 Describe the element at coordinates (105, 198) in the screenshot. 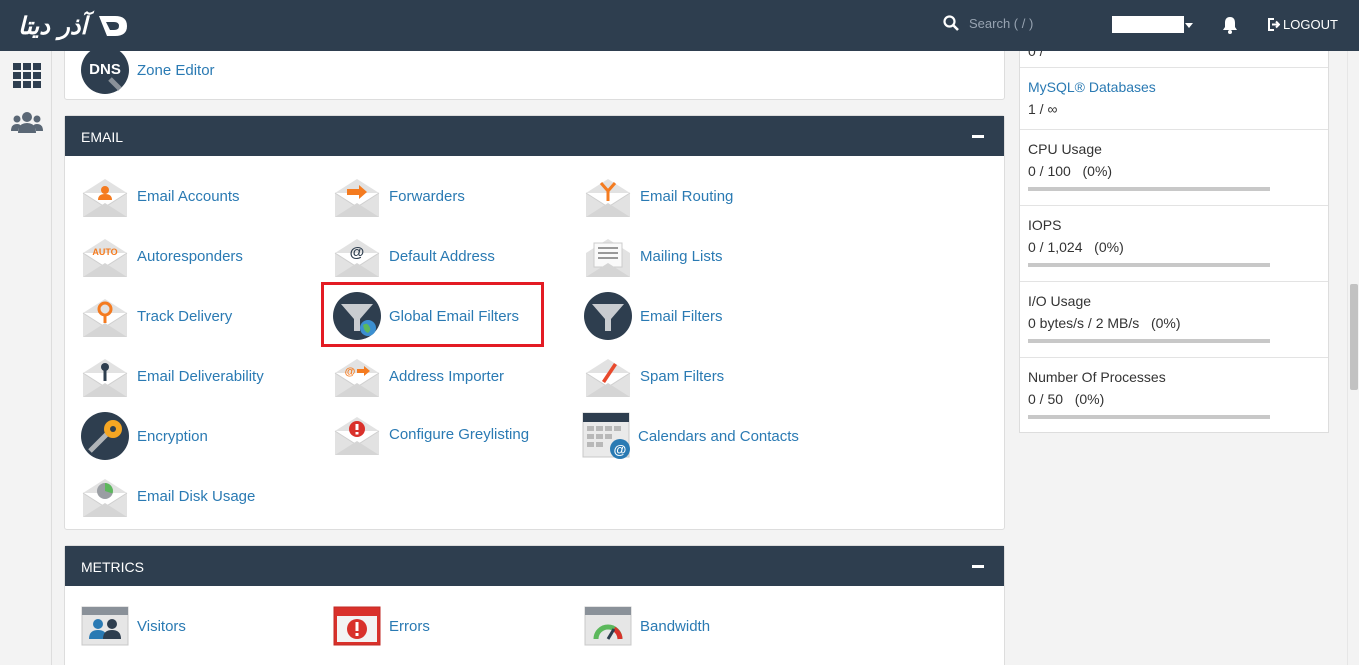

I see `email-accounts-icon` at that location.